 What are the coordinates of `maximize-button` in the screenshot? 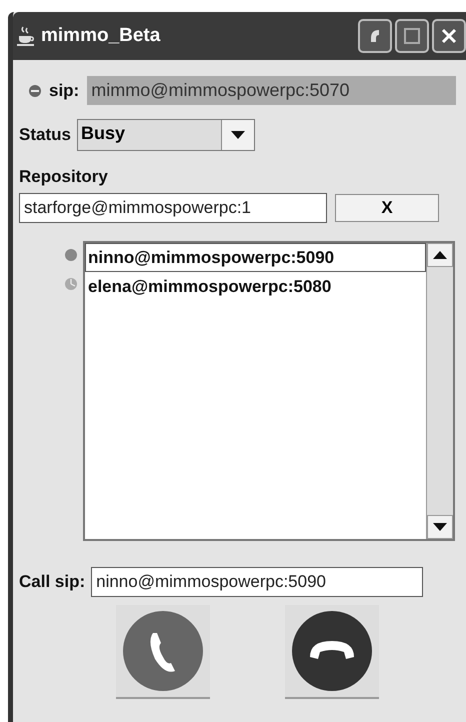 It's located at (412, 36).